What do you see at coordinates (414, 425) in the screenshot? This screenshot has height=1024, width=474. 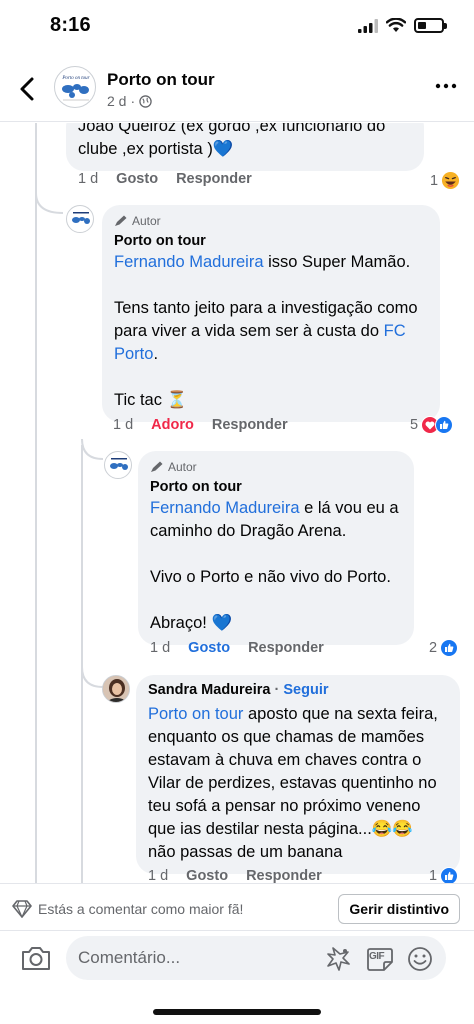 I see `reaction-count: 5` at bounding box center [414, 425].